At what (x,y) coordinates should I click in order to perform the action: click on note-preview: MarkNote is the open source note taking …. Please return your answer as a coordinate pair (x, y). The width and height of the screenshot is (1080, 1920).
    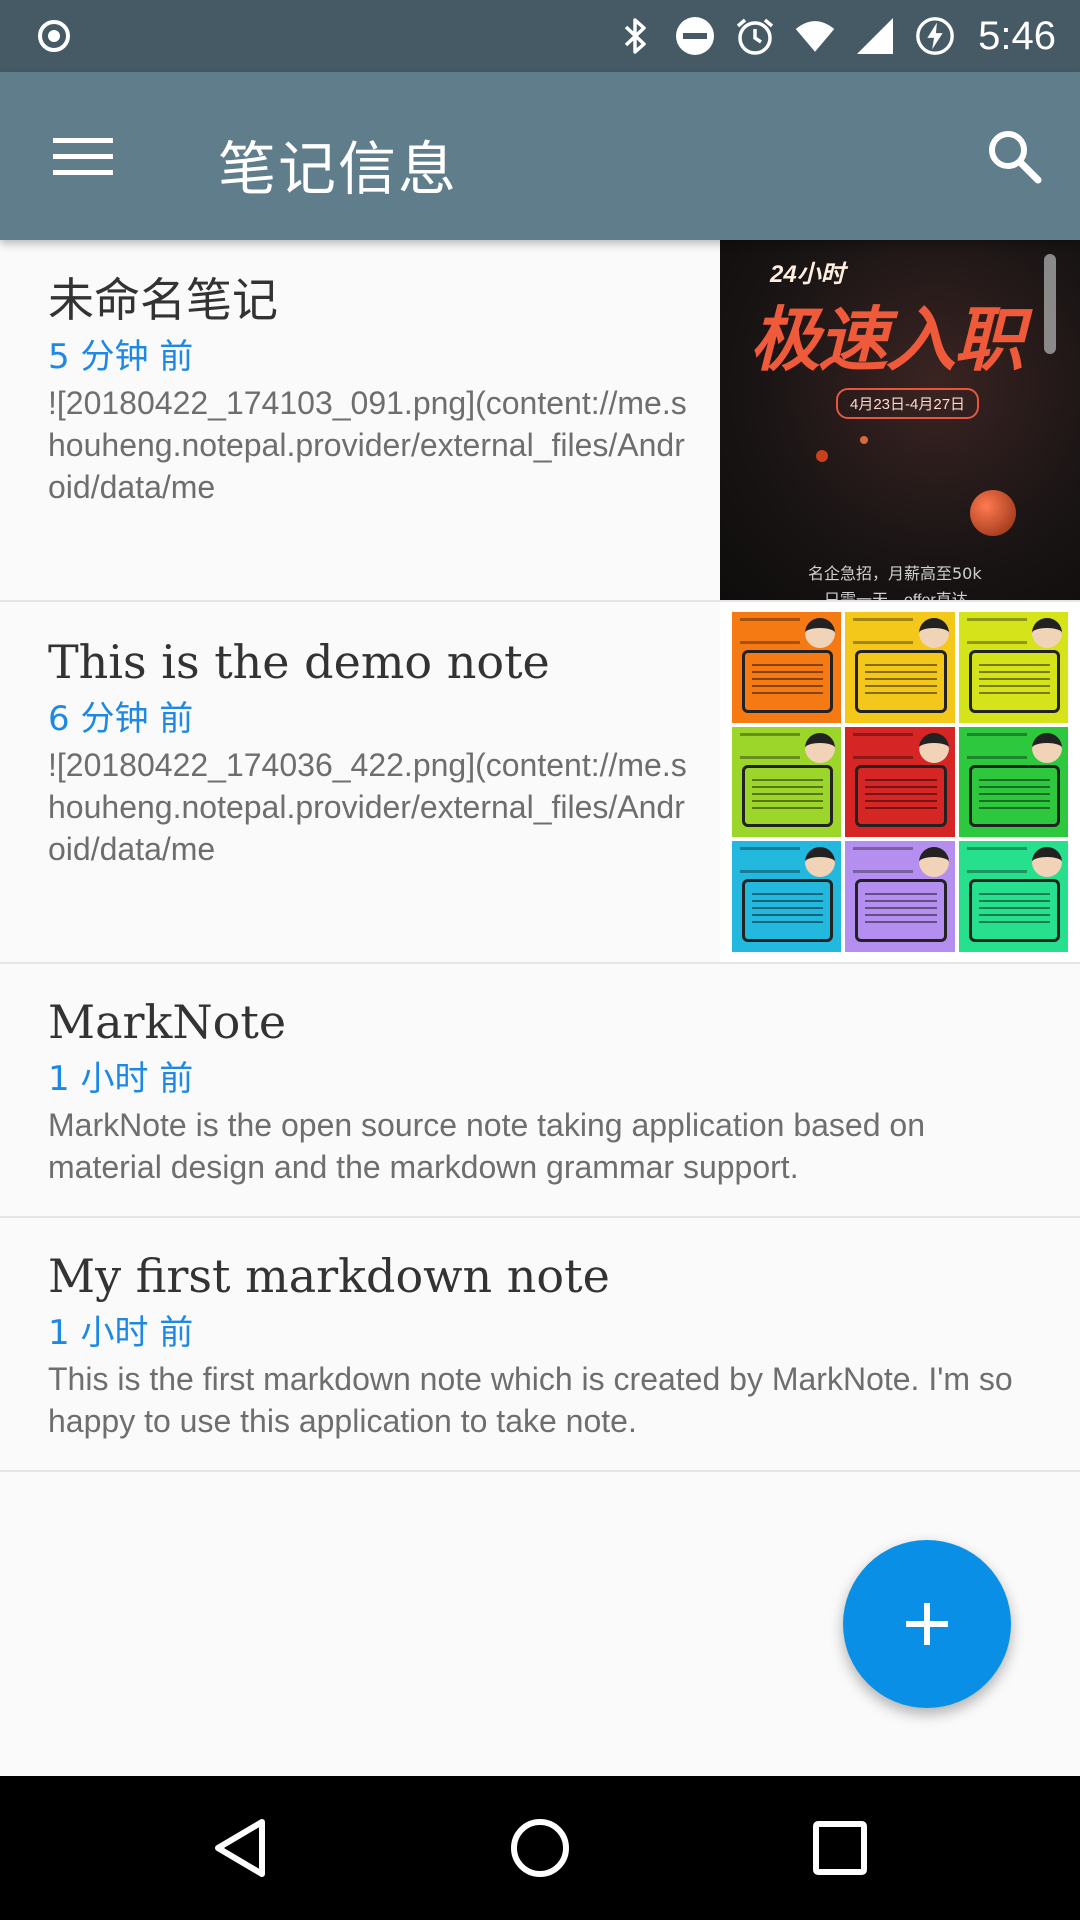
    Looking at the image, I should click on (486, 1146).